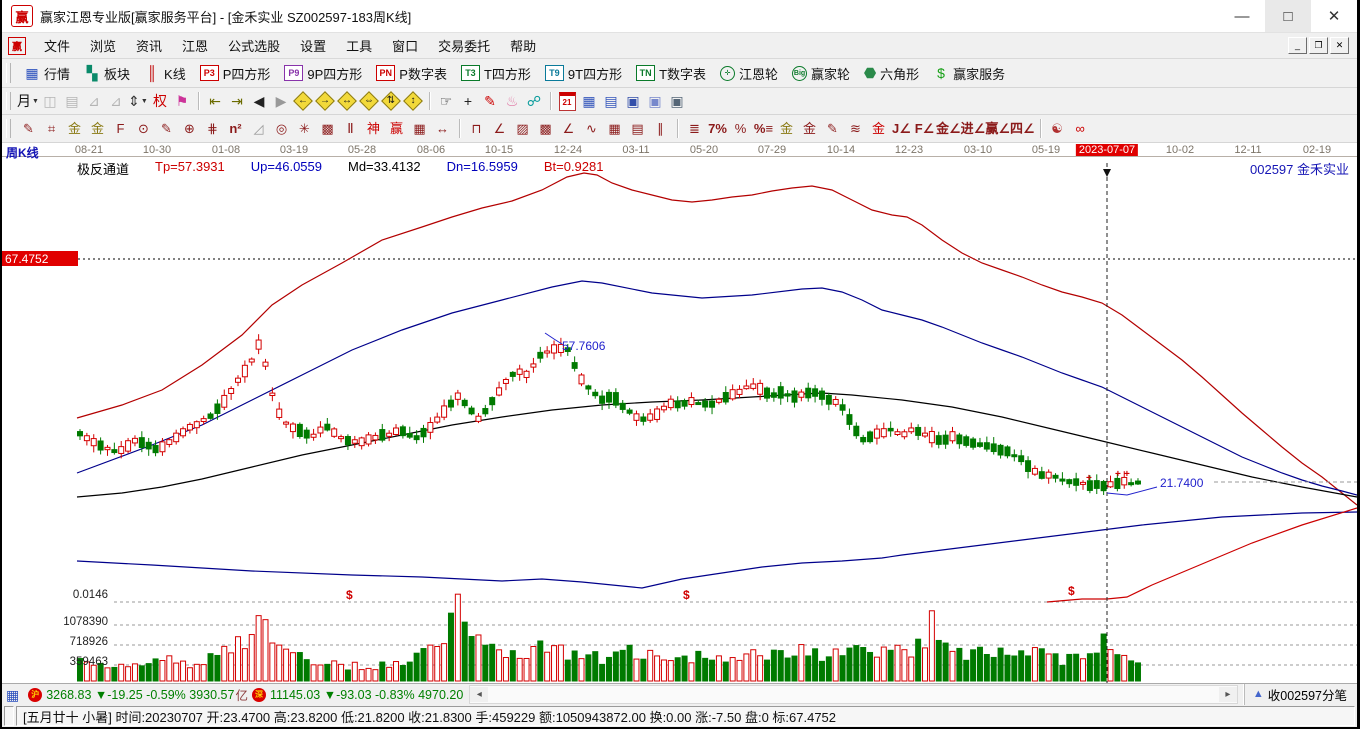  Describe the element at coordinates (614, 129) in the screenshot. I see `grid-tool-a-button: ▦` at that location.